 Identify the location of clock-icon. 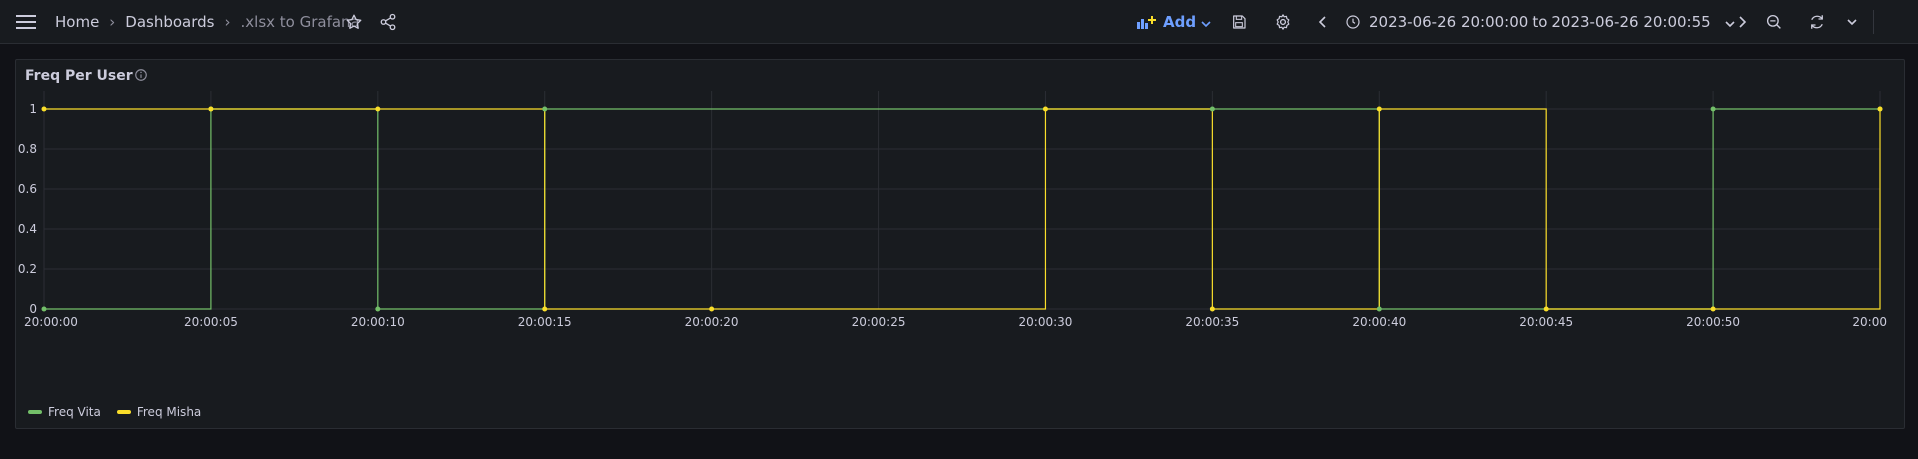
(1353, 22).